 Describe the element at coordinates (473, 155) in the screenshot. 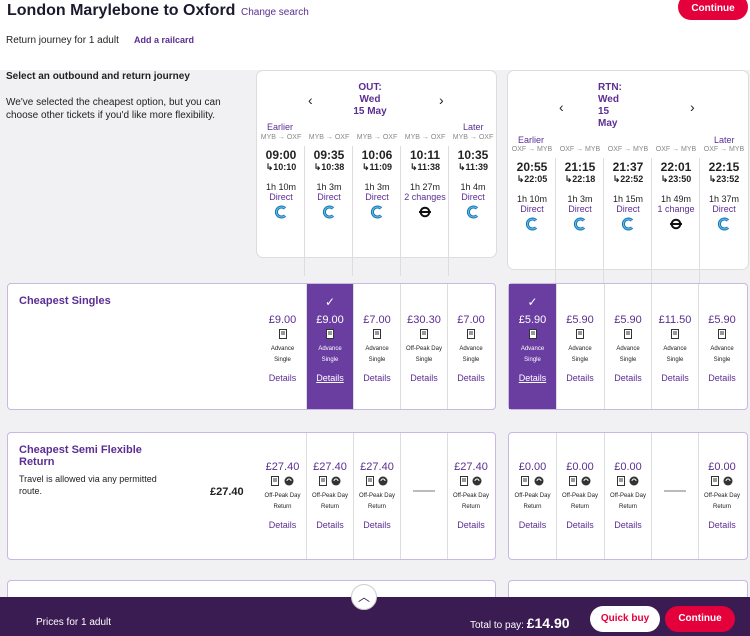

I see `departure-time: 10:35` at that location.